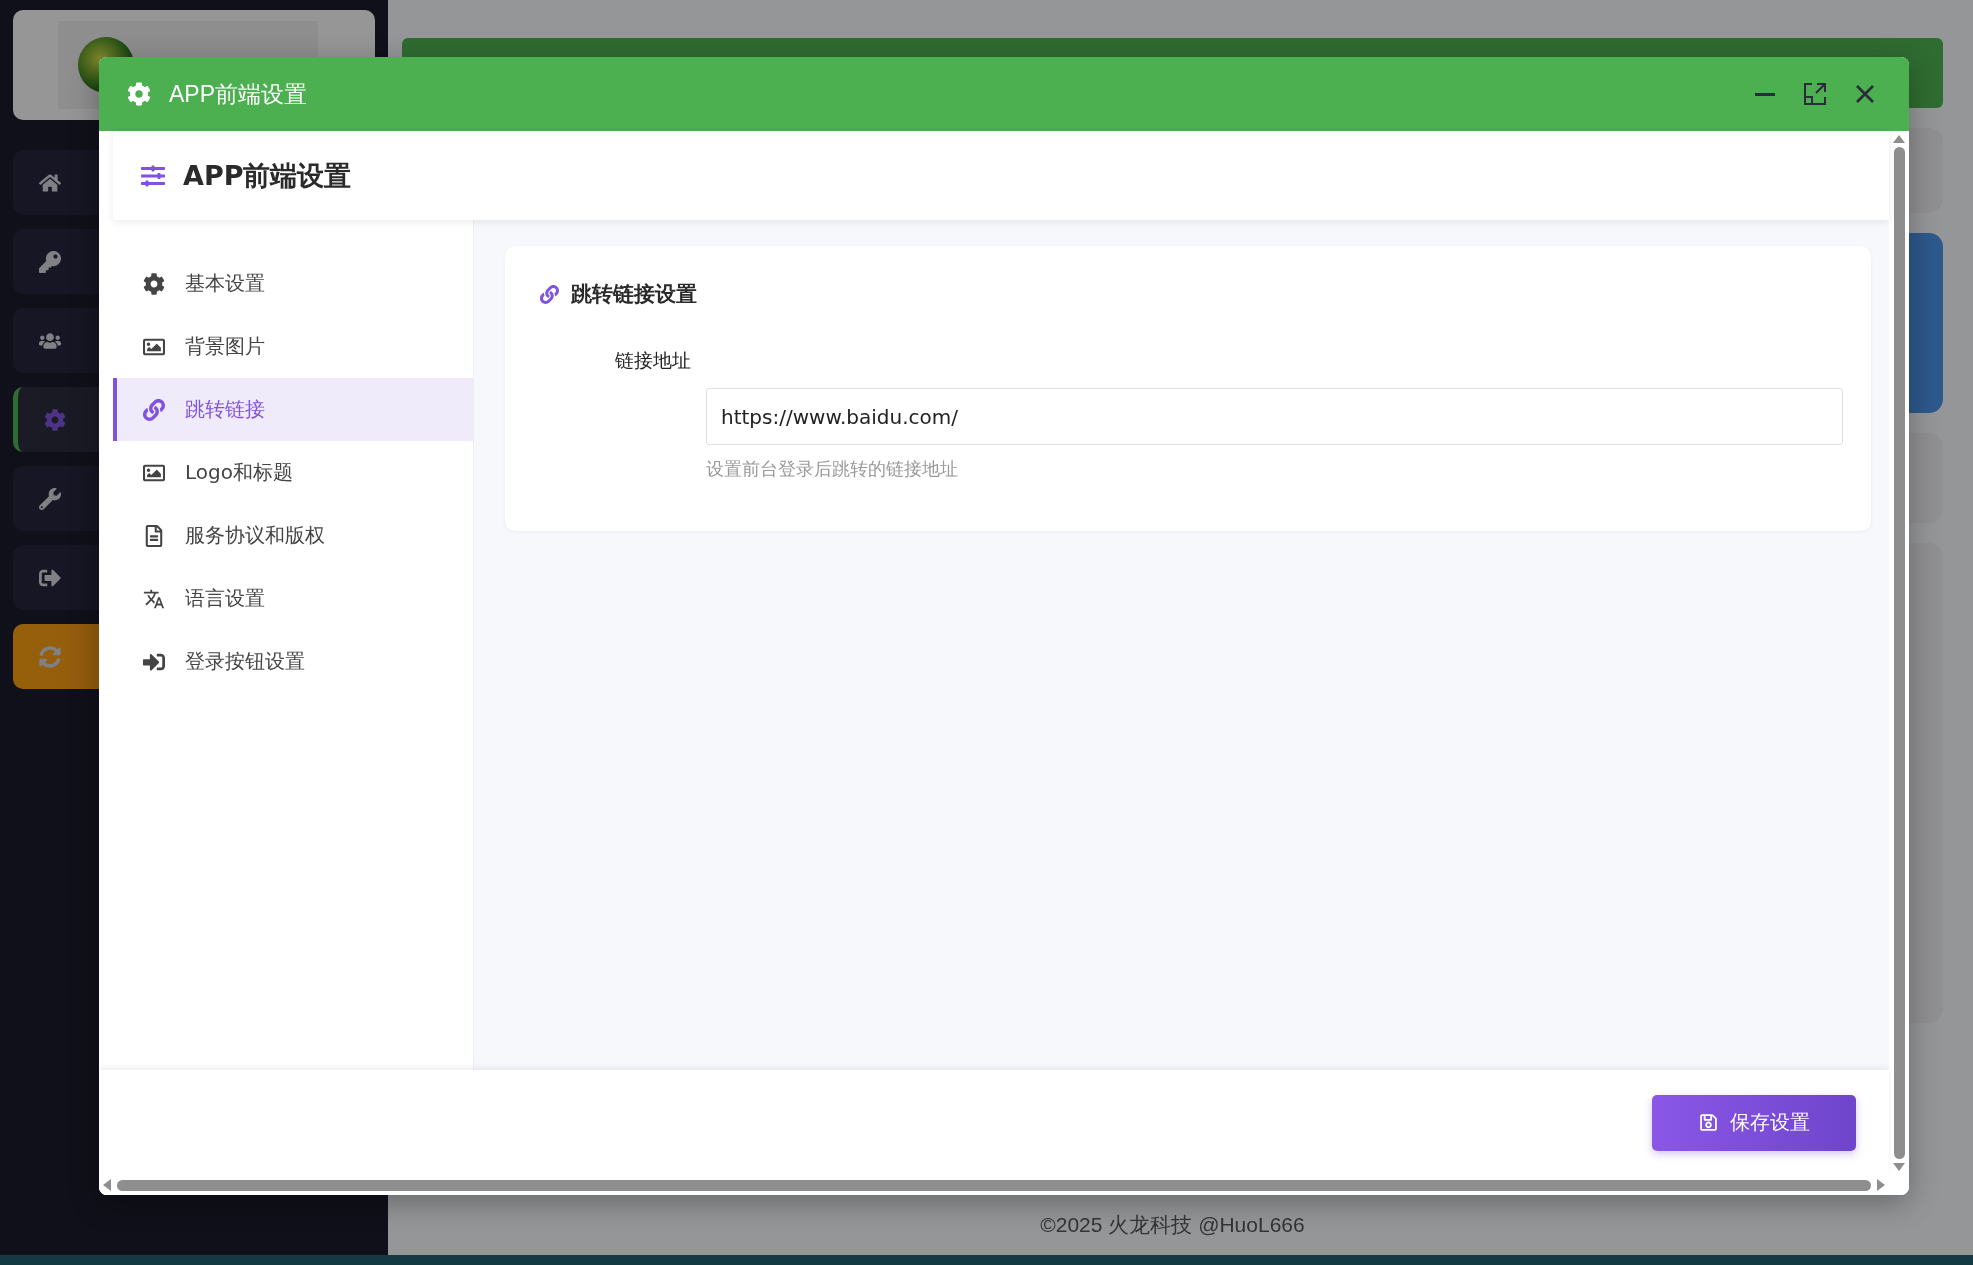 The image size is (1973, 1265). What do you see at coordinates (1765, 94) in the screenshot?
I see `minimize-icon` at bounding box center [1765, 94].